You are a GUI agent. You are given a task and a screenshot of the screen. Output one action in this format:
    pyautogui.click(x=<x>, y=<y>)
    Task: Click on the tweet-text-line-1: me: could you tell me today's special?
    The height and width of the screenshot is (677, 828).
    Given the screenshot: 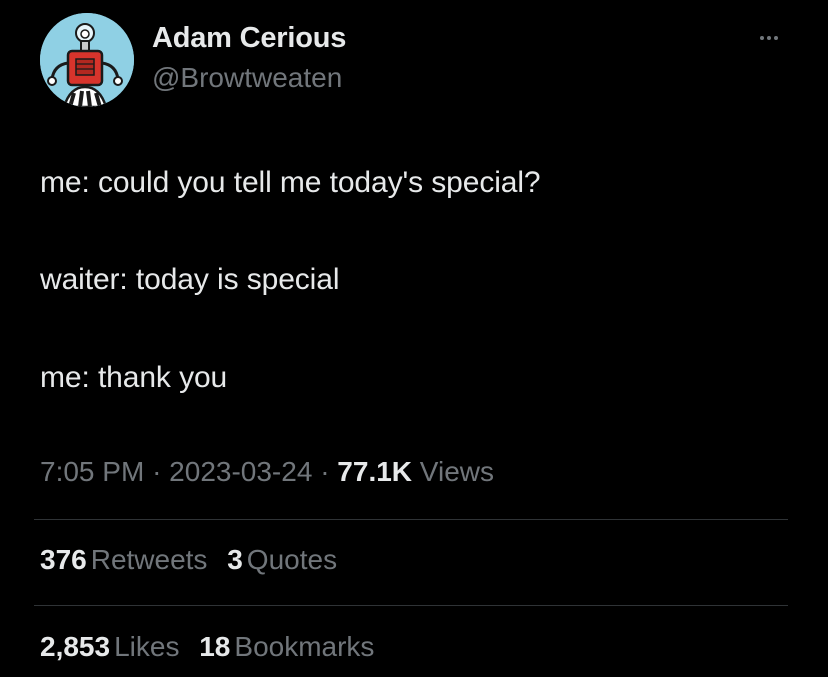 What is the action you would take?
    pyautogui.click(x=290, y=182)
    